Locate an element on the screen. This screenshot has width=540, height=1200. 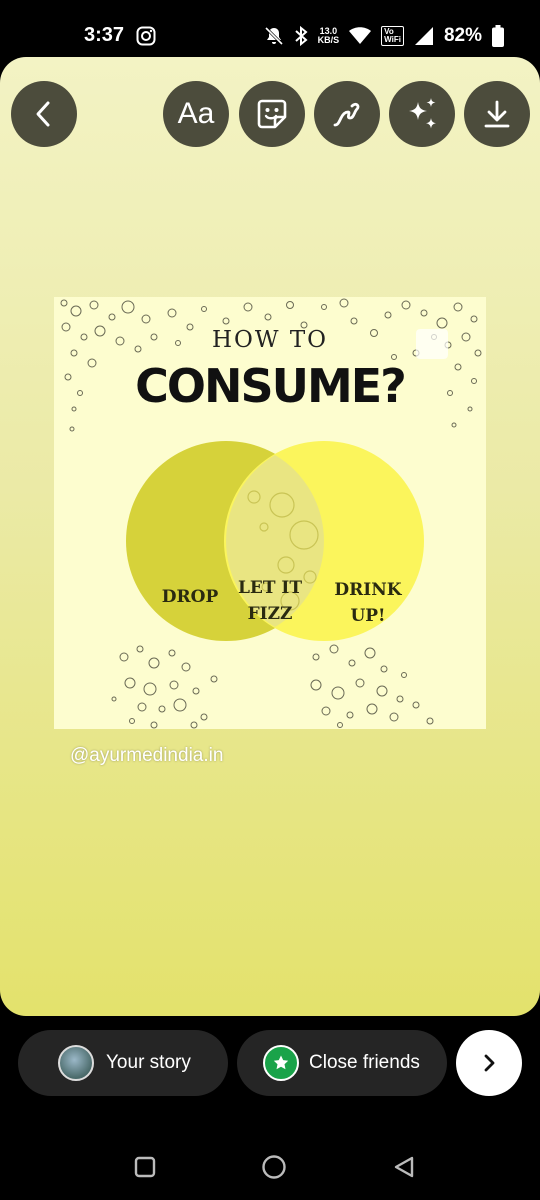
status-time: 3:37 is located at coordinates (104, 35).